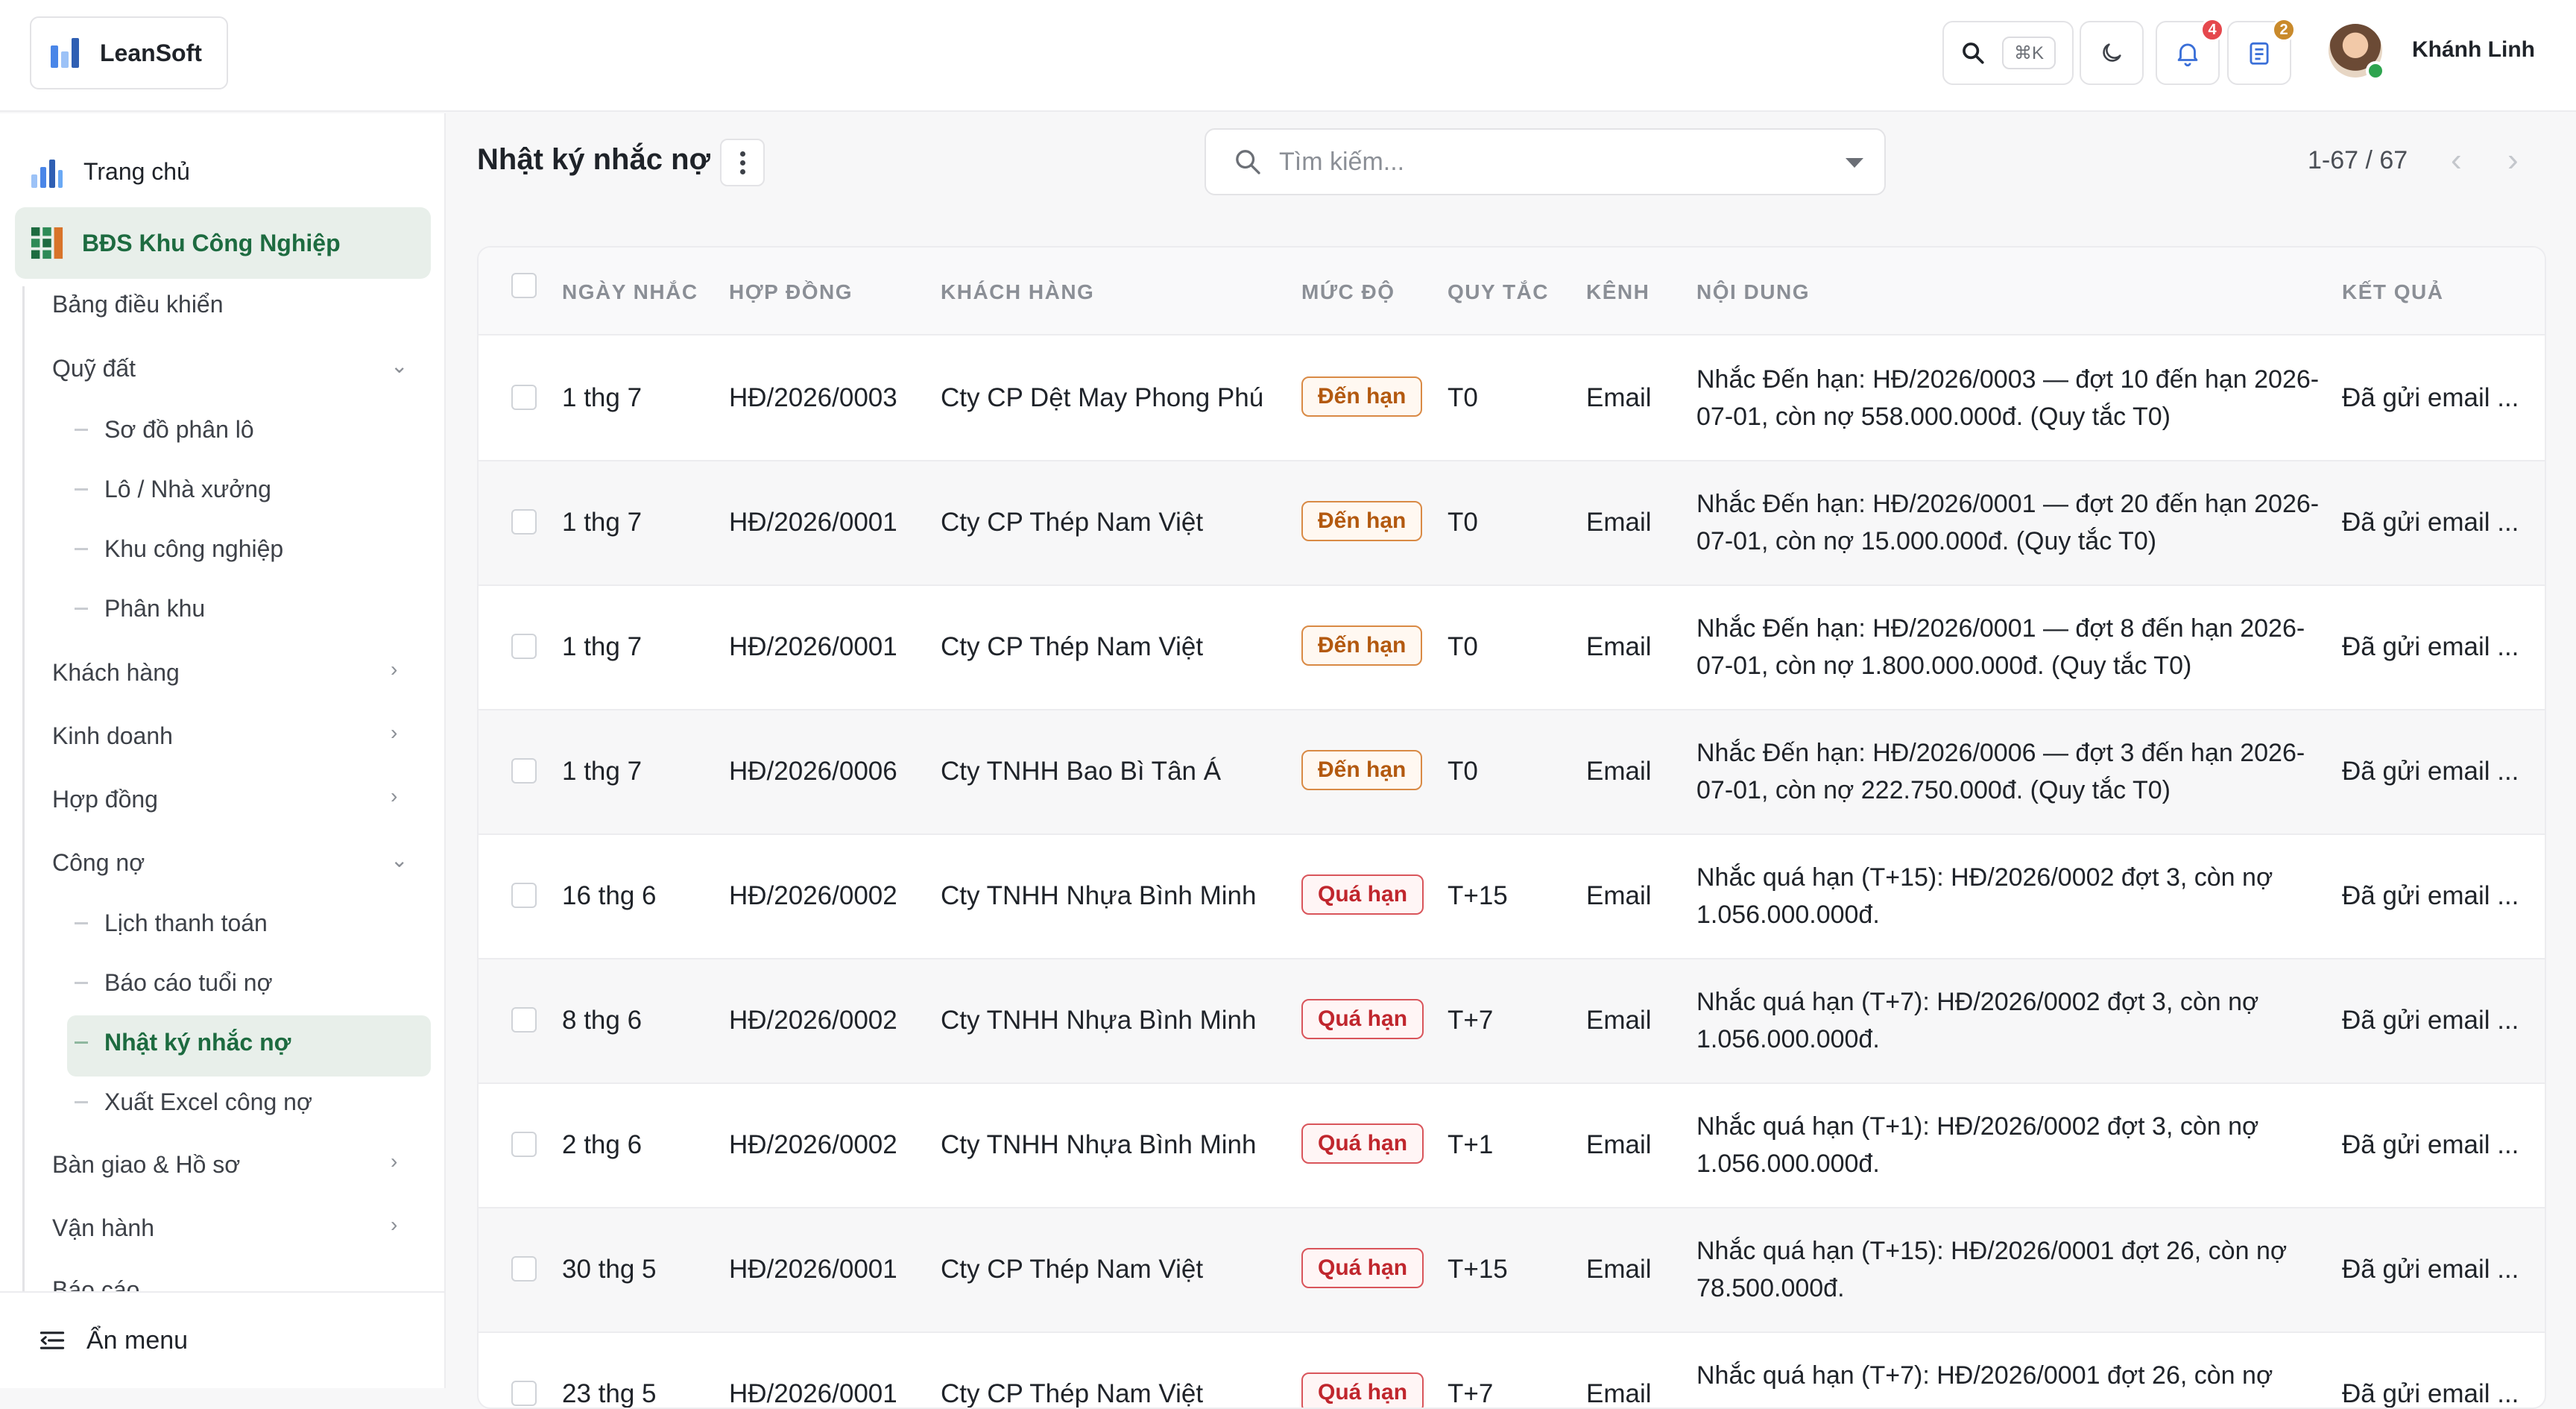  Describe the element at coordinates (2190, 51) in the screenshot. I see `notifications-button: 4` at that location.